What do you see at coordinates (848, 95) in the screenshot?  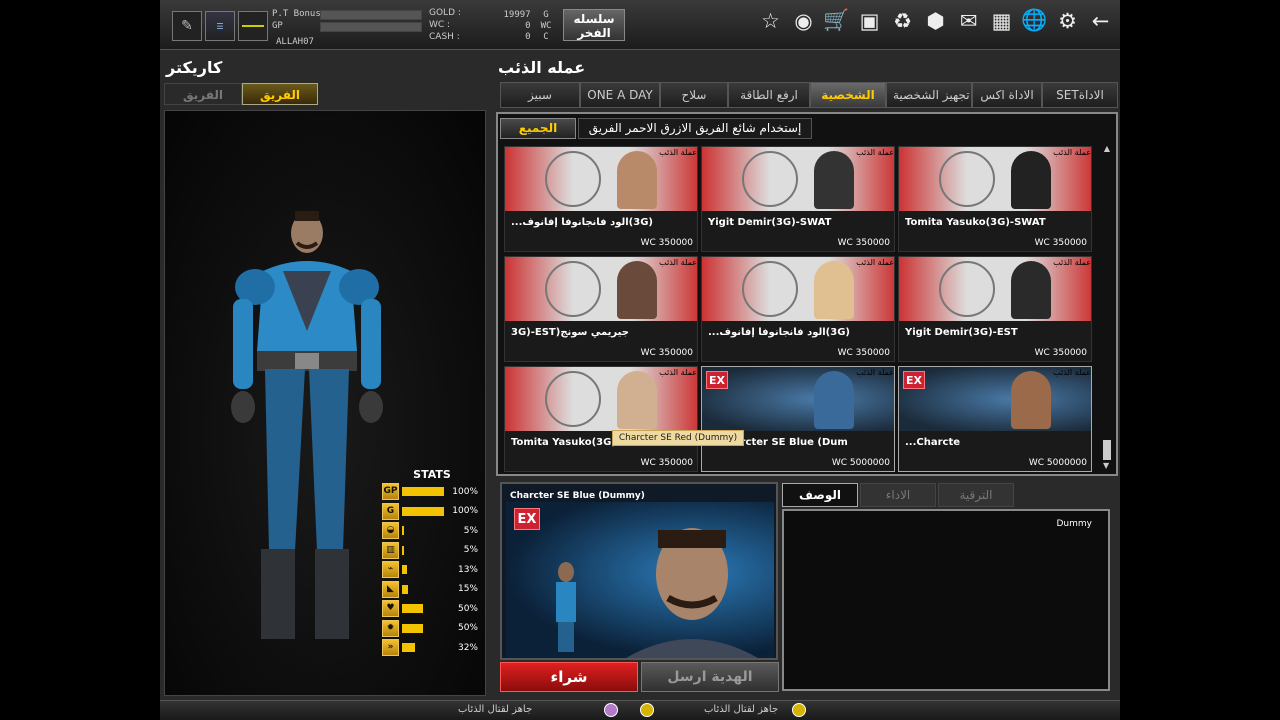 I see `category-tab: الشخصية` at bounding box center [848, 95].